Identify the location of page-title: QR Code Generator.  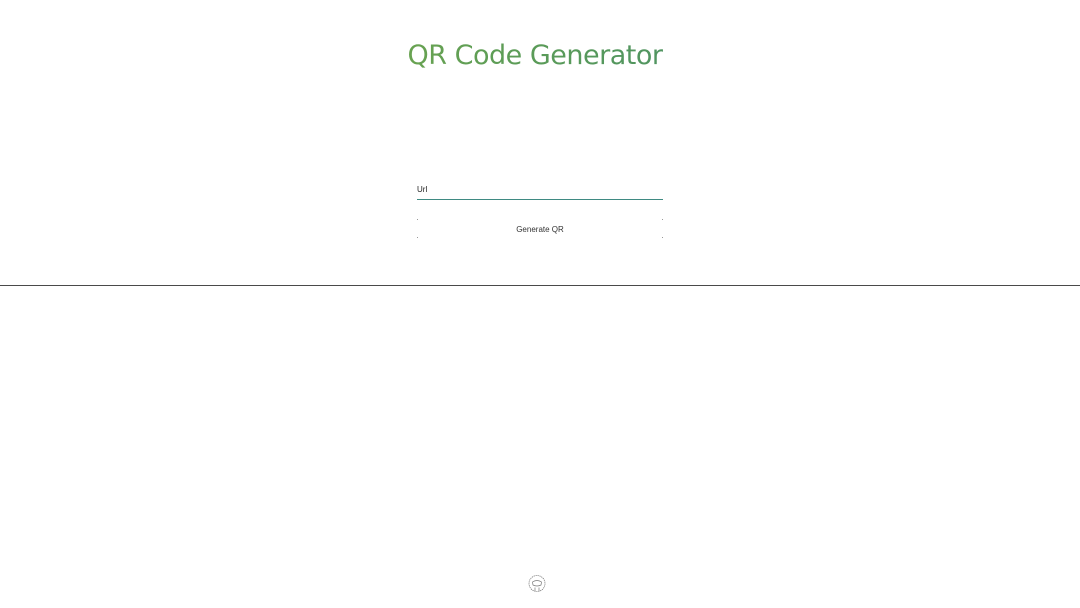
(535, 55).